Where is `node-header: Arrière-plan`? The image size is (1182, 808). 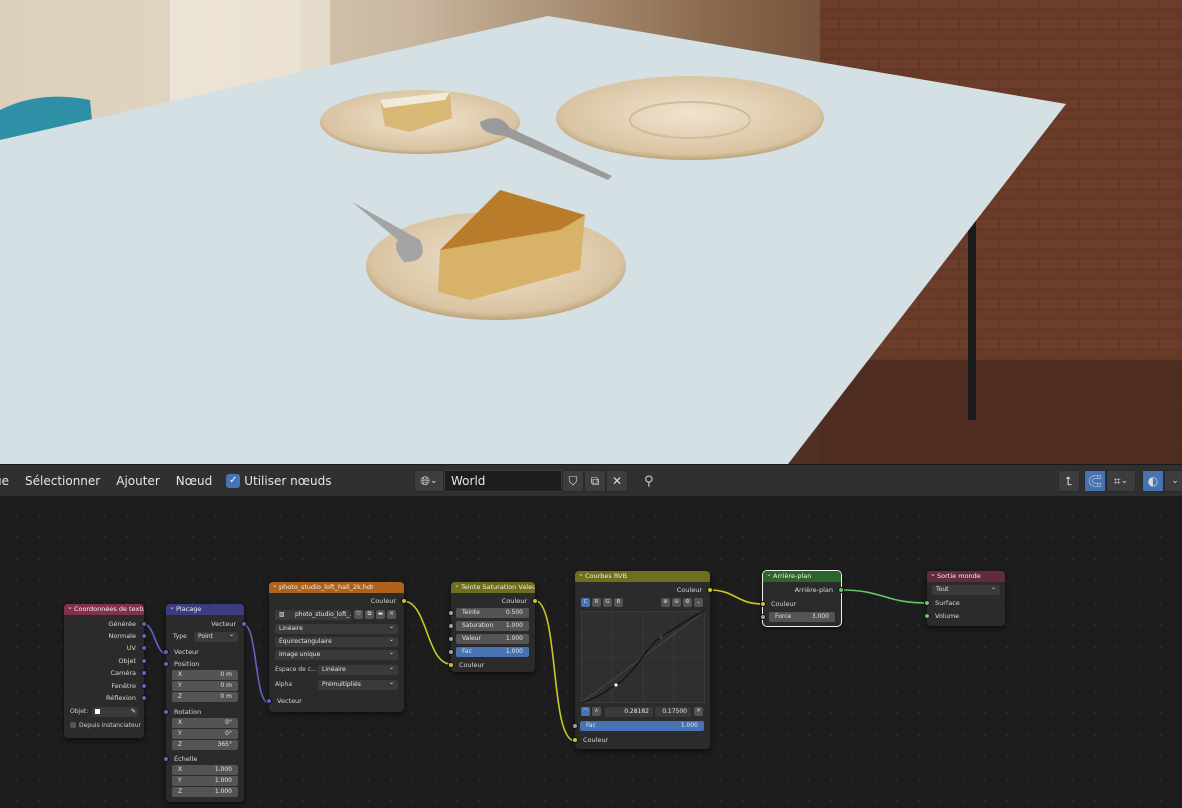 node-header: Arrière-plan is located at coordinates (802, 576).